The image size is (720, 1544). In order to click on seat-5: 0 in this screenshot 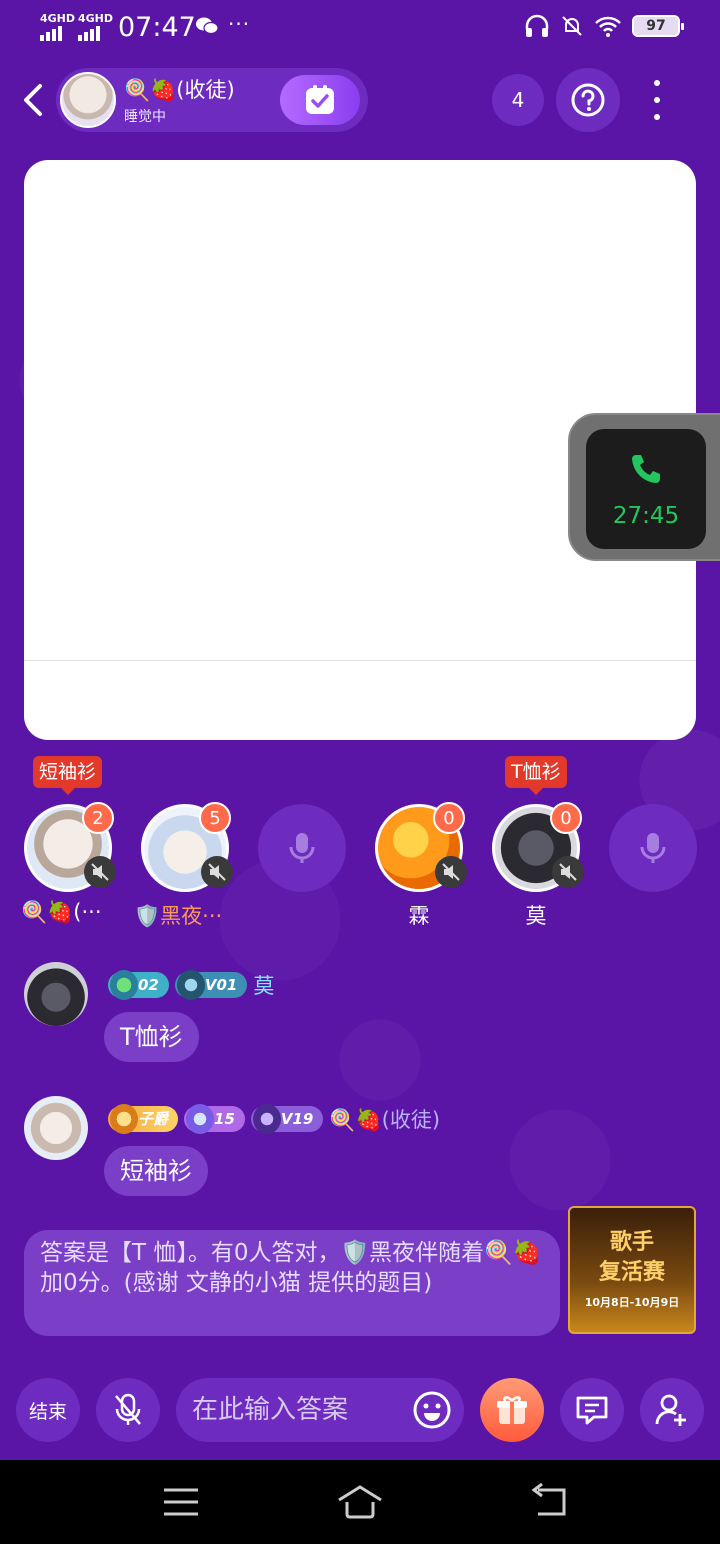, I will do `click(538, 847)`.